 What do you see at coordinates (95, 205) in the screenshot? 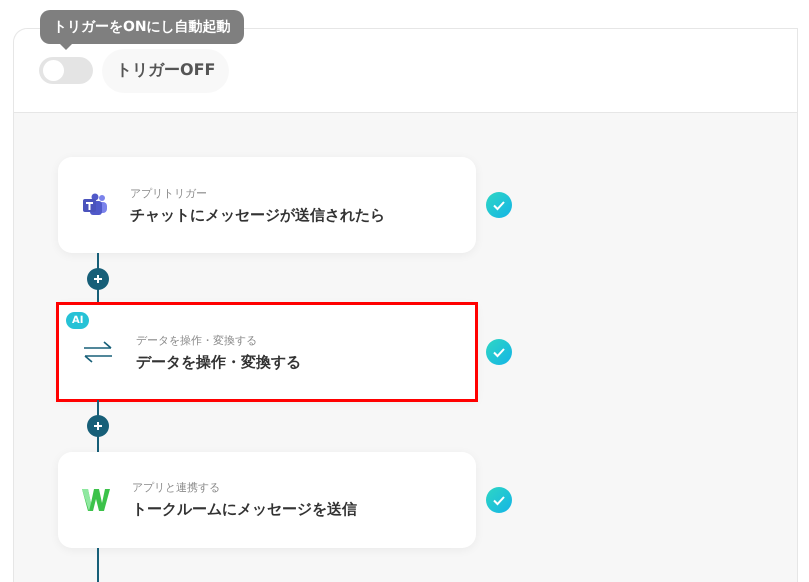
I see `teams-logo-icon` at bounding box center [95, 205].